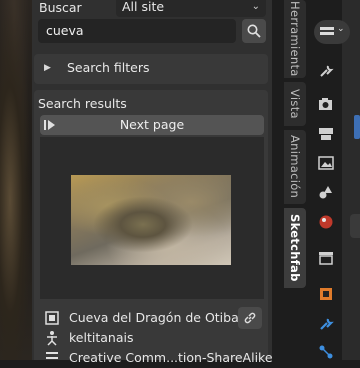 This screenshot has height=368, width=360. Describe the element at coordinates (82, 103) in the screenshot. I see `search-results-label: Search results` at that location.